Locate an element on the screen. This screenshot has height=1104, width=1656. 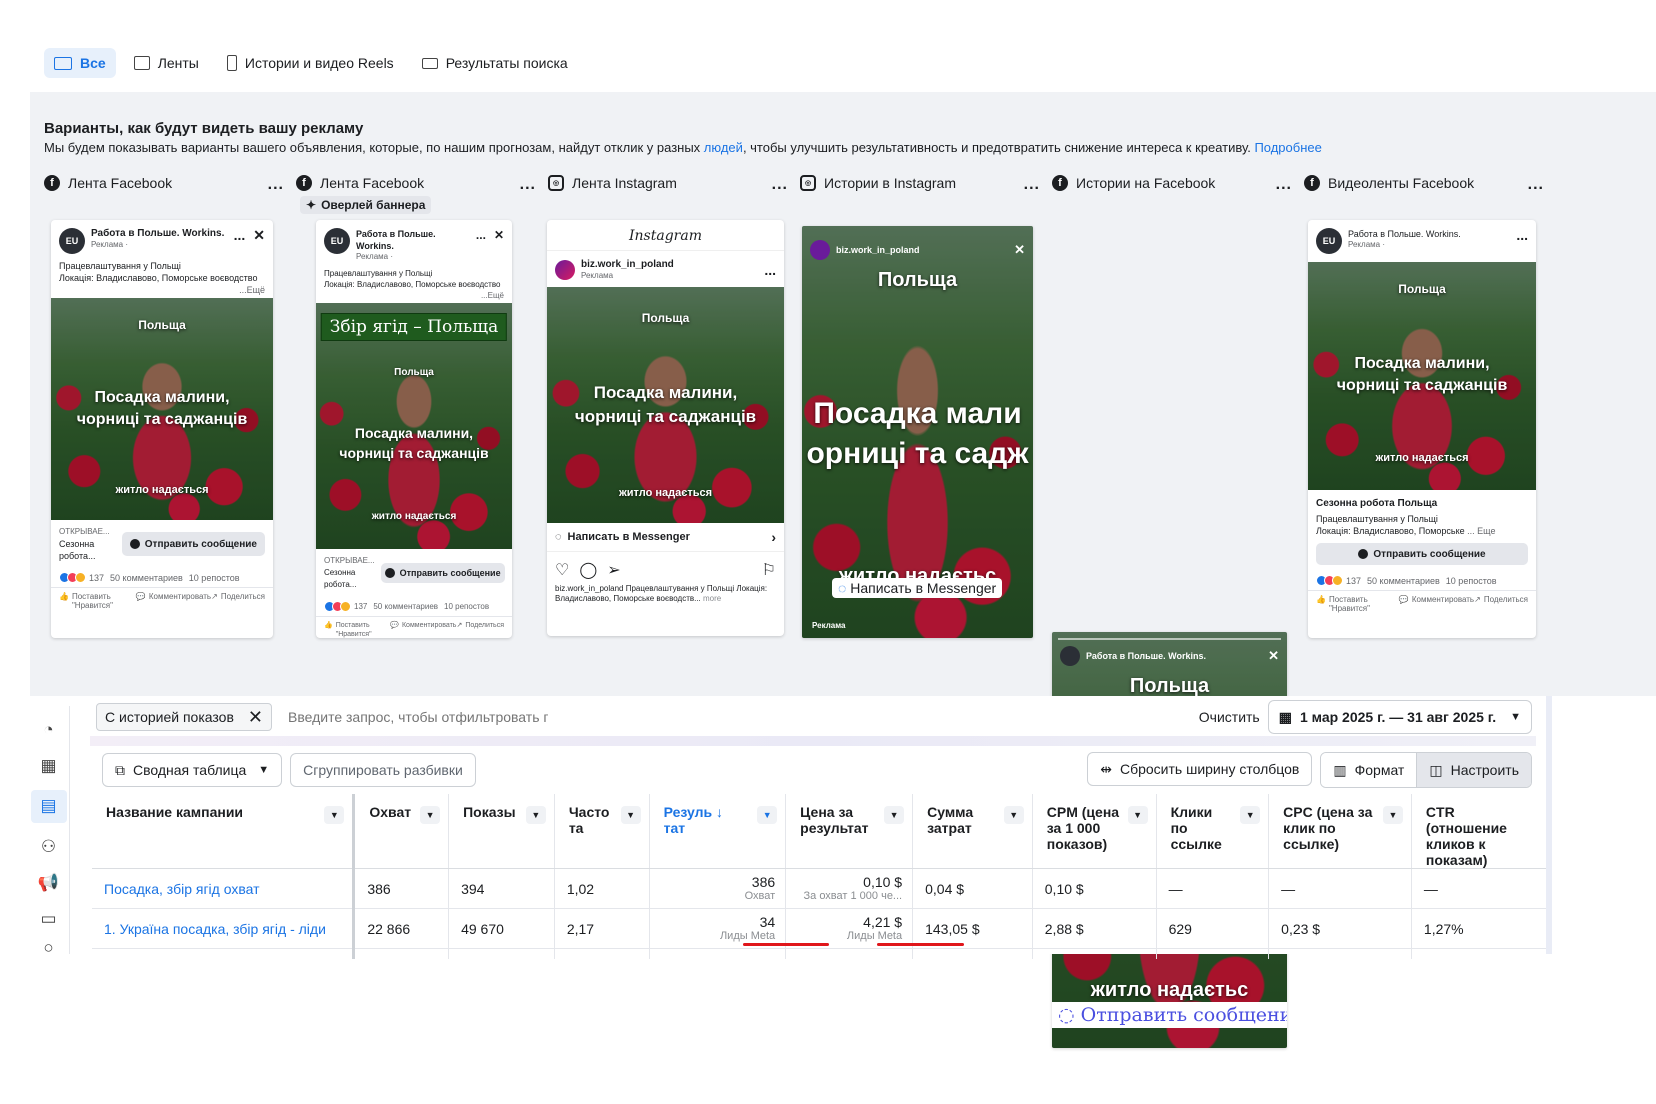
group-breakdowns-button: Сгруппировать разбивки is located at coordinates (383, 770).